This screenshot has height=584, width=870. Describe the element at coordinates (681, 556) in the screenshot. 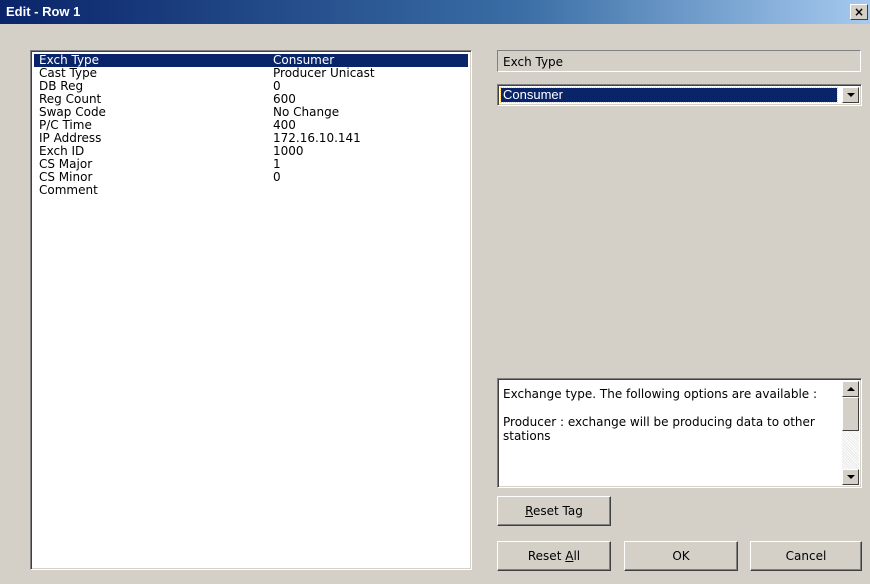

I see `ok-button: OK` at that location.